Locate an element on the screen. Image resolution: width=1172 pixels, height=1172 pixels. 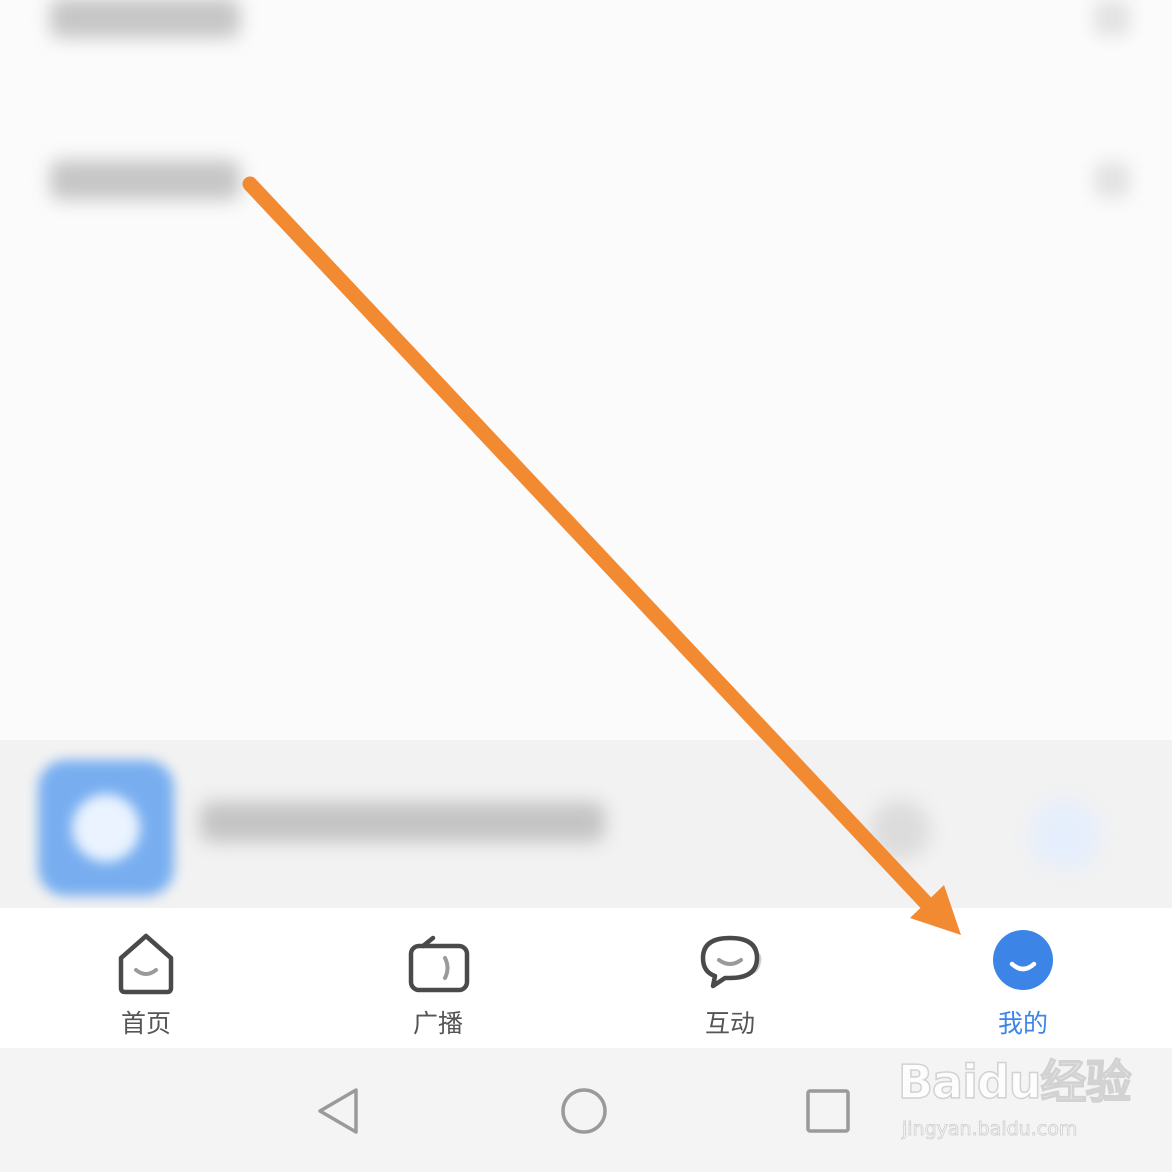
tab-radio: 广播 is located at coordinates (438, 978).